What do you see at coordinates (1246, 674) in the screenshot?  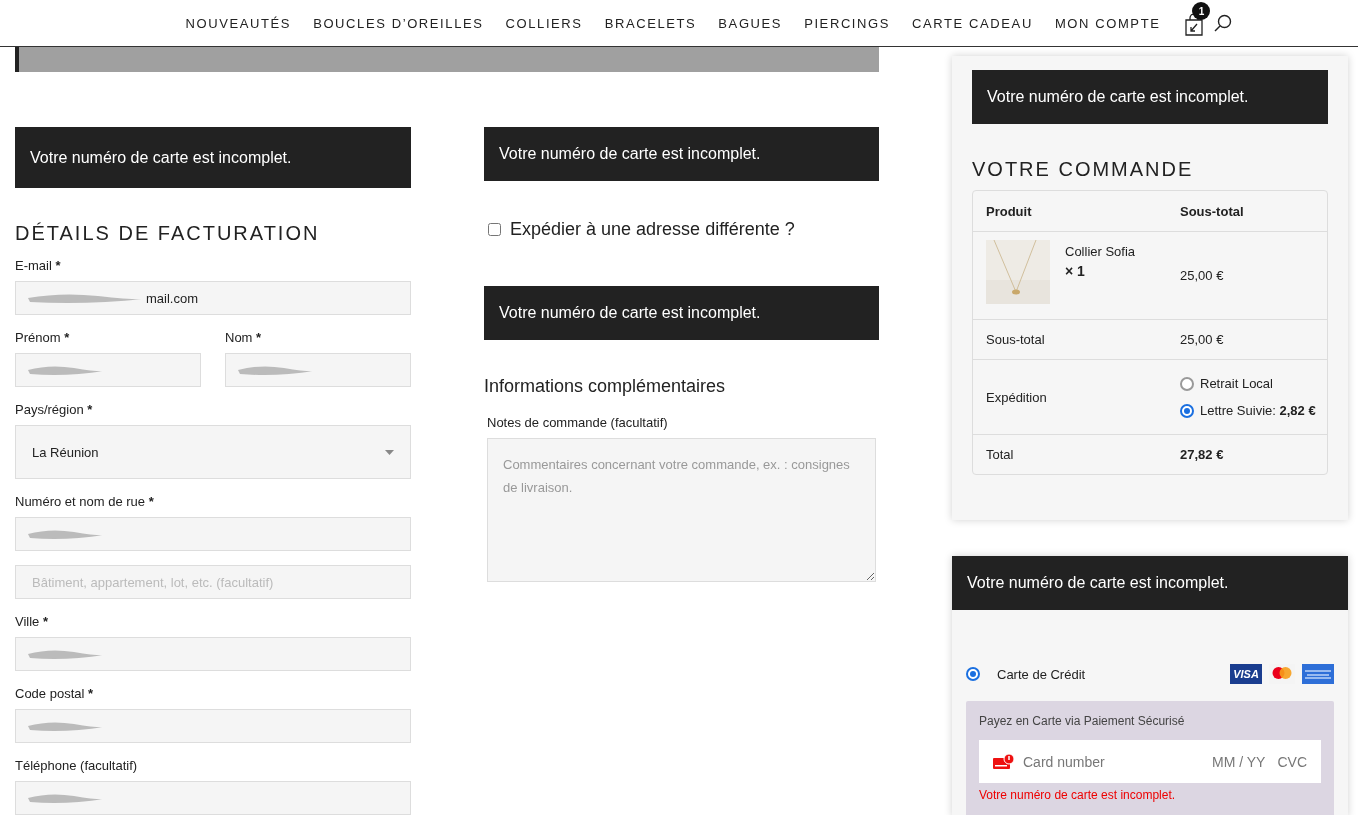 I see `card-brand-logo: VISA` at bounding box center [1246, 674].